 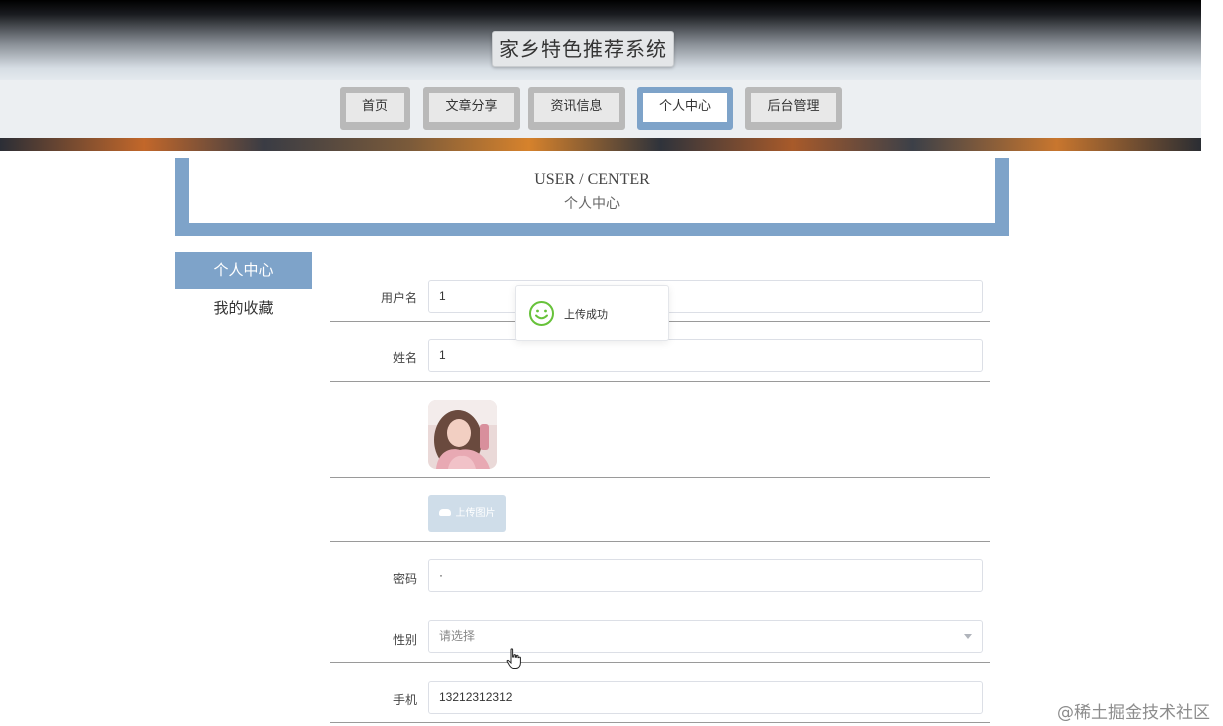 I want to click on password-input: ·, so click(x=705, y=575).